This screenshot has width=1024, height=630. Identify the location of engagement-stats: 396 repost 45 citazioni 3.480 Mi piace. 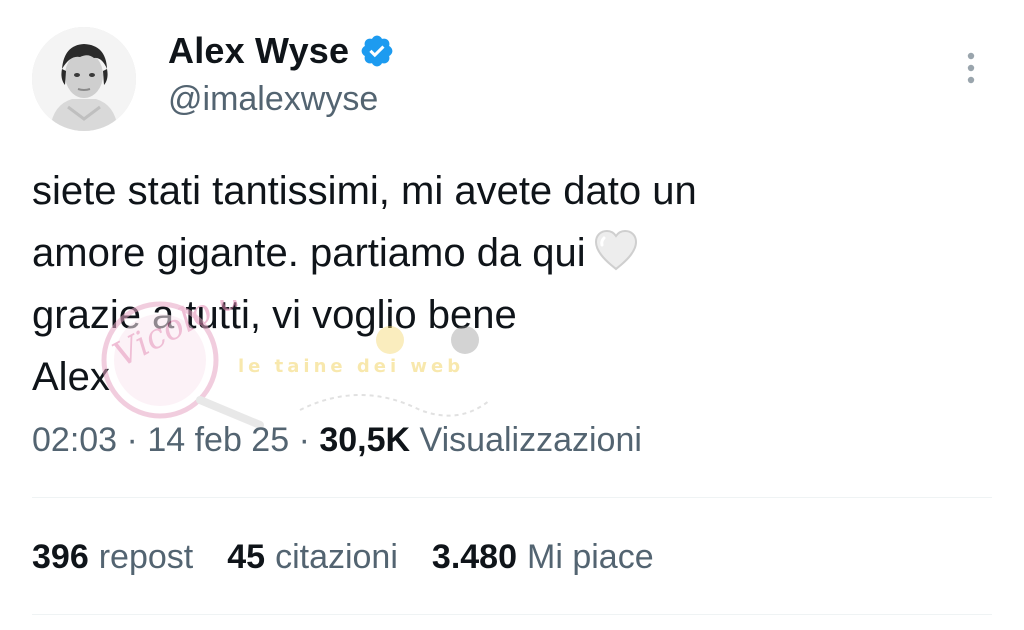
(343, 557).